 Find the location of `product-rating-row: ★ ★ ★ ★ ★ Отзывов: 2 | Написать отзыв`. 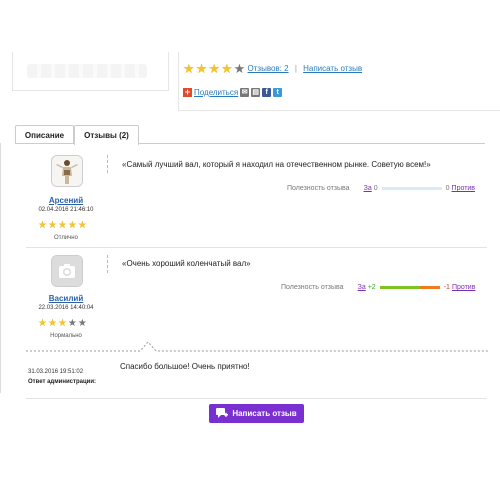

product-rating-row: ★ ★ ★ ★ ★ Отзывов: 2 | Написать отзыв is located at coordinates (273, 68).